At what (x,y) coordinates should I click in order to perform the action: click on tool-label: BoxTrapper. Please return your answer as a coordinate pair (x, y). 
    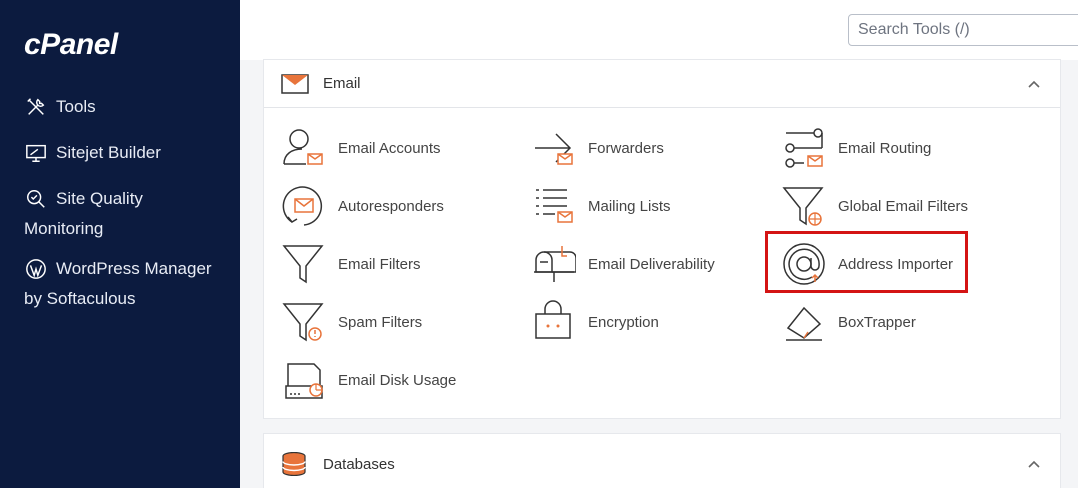
    Looking at the image, I should click on (877, 322).